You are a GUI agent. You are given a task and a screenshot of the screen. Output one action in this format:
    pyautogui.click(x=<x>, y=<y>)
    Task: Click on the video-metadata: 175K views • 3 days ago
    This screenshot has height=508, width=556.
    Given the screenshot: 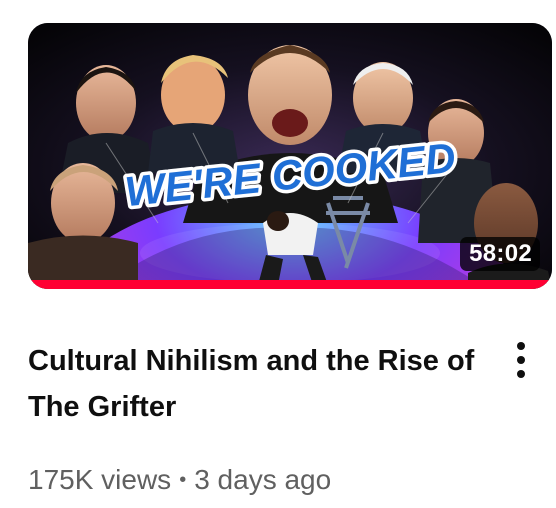 What is the action you would take?
    pyautogui.click(x=179, y=480)
    